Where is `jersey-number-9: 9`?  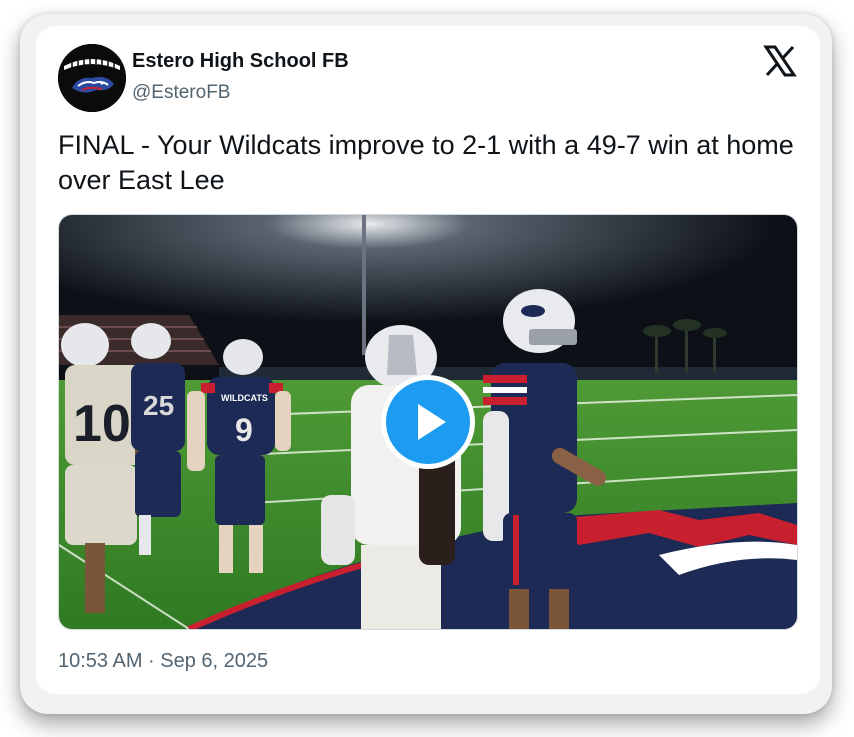
jersey-number-9: 9 is located at coordinates (244, 430).